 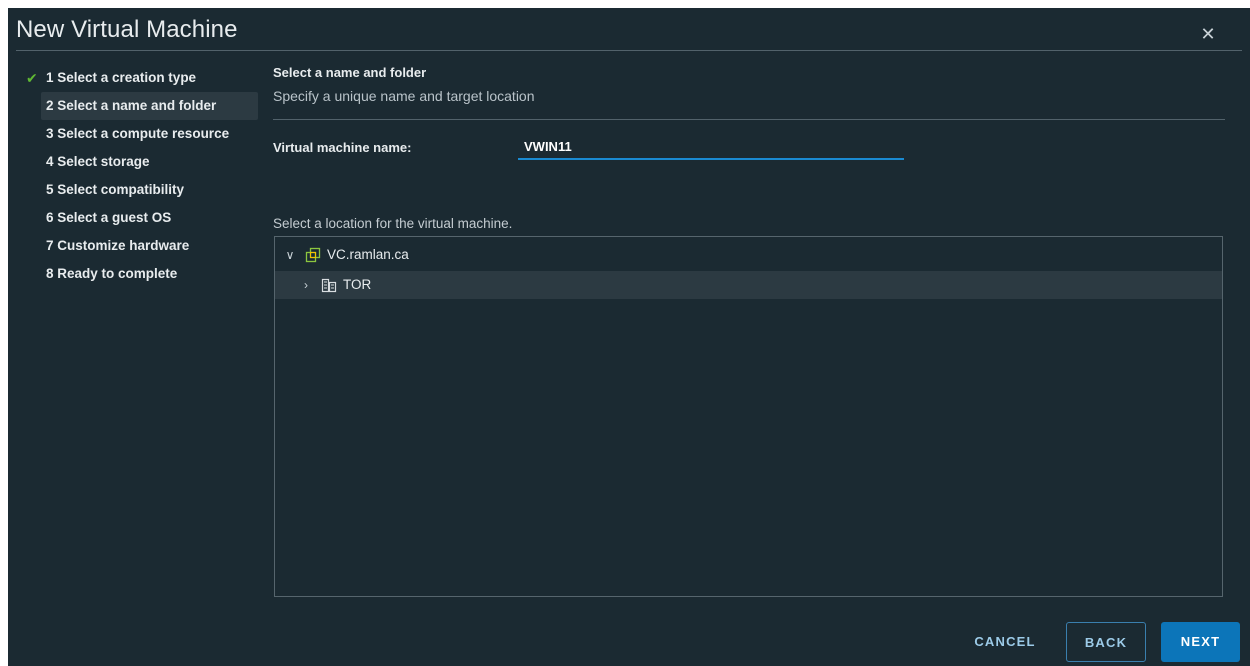 I want to click on step-label: 2 Select a name and folder, so click(x=131, y=105).